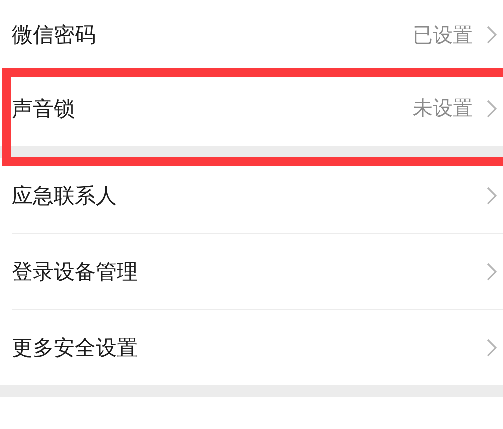 Image resolution: width=503 pixels, height=429 pixels. Describe the element at coordinates (75, 348) in the screenshot. I see `row-label: 更多安全设置` at that location.